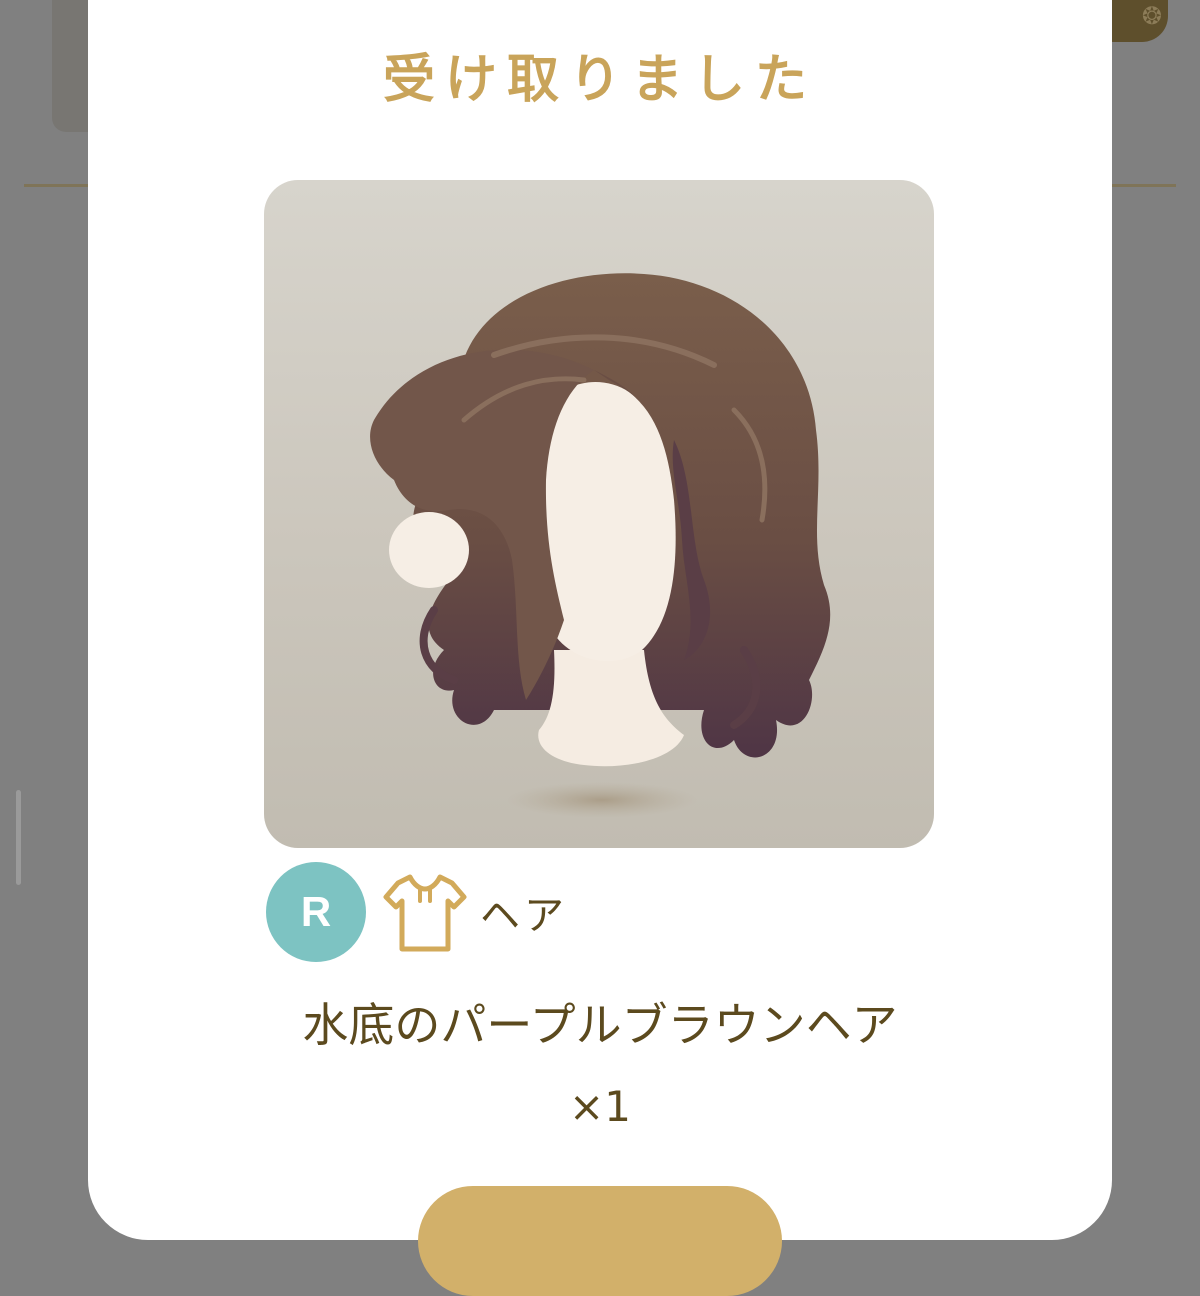 This screenshot has width=1200, height=1296. I want to click on category-label: ヘア, so click(524, 916).